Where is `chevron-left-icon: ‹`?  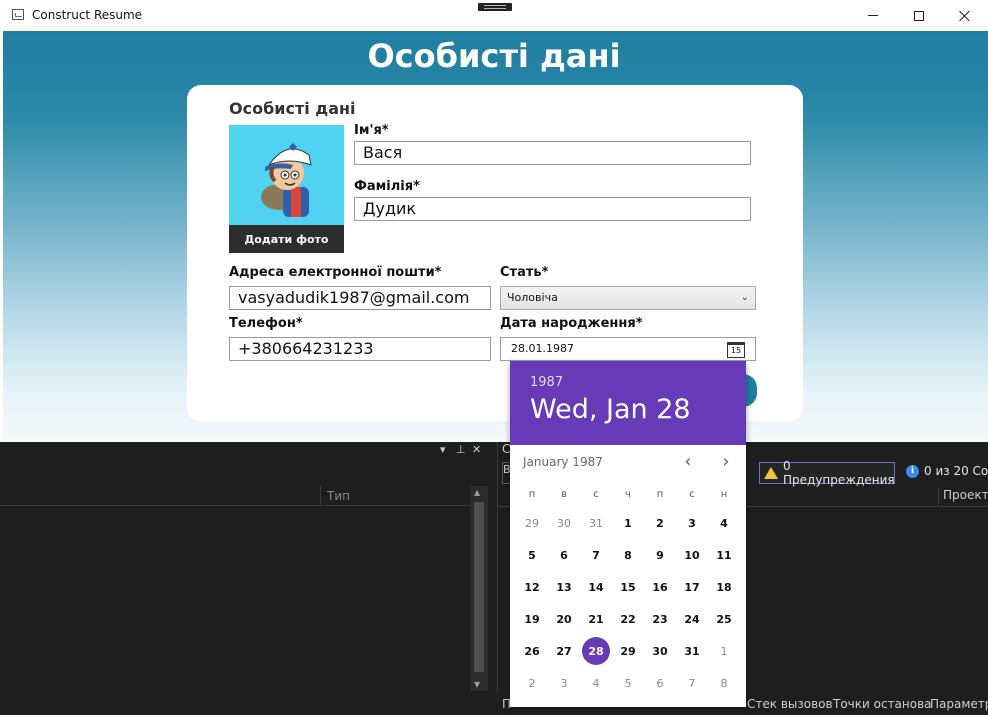
chevron-left-icon: ‹ is located at coordinates (688, 461).